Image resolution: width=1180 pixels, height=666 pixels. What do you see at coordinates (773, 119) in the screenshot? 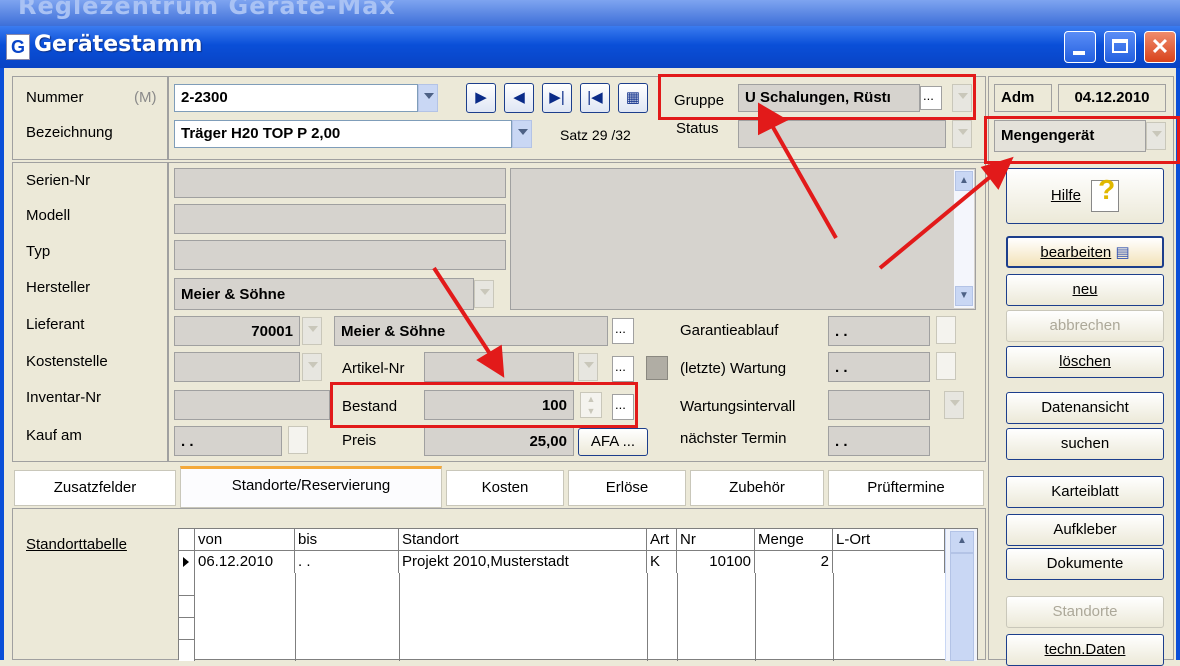
I see `arrow-head-gruppe` at bounding box center [773, 119].